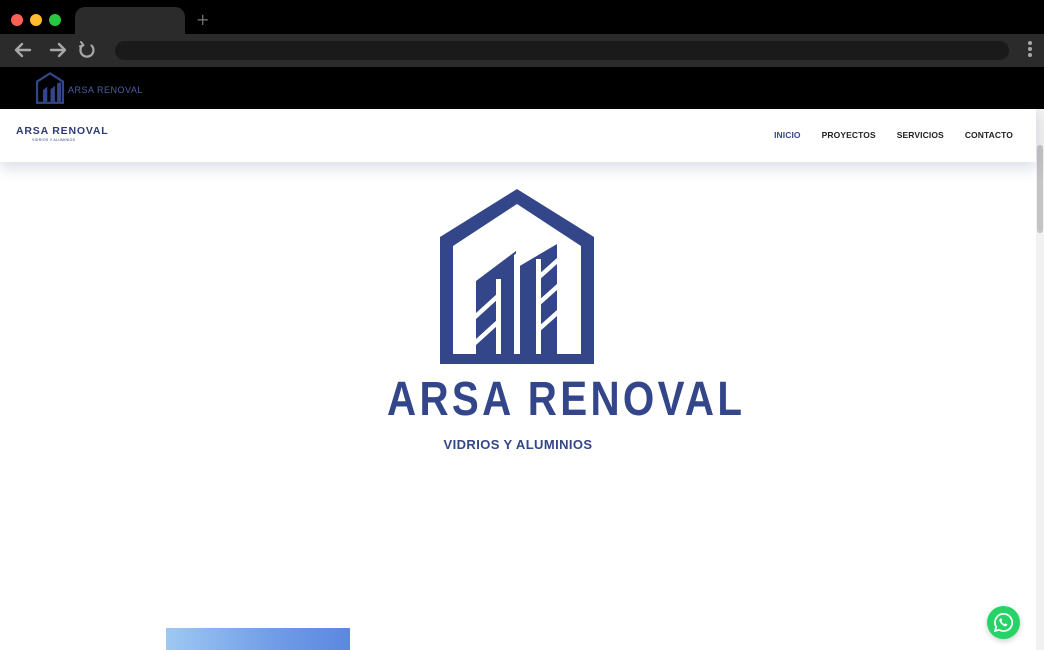  I want to click on nav-item-proyectos: PROYECTOS, so click(849, 135).